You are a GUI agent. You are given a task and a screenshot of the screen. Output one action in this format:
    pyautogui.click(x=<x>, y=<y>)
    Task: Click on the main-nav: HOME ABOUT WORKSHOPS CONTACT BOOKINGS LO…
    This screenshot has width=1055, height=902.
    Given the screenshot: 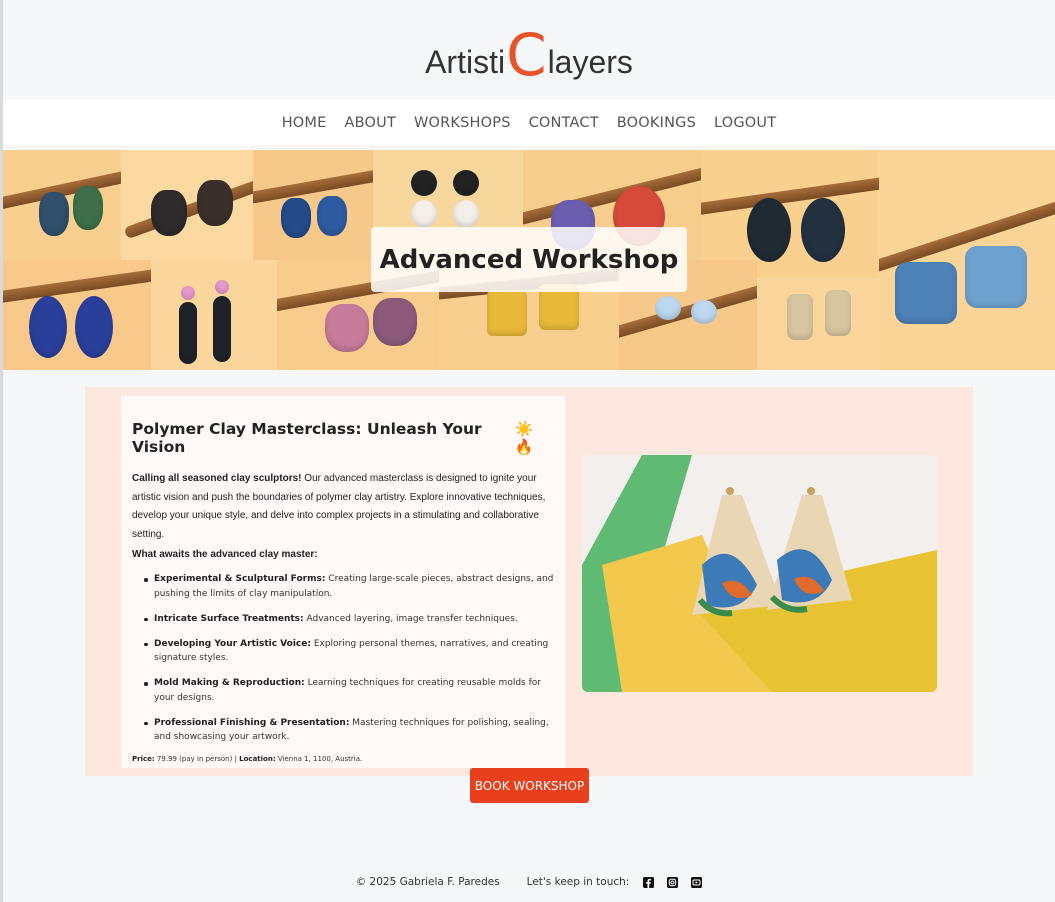 What is the action you would take?
    pyautogui.click(x=529, y=122)
    